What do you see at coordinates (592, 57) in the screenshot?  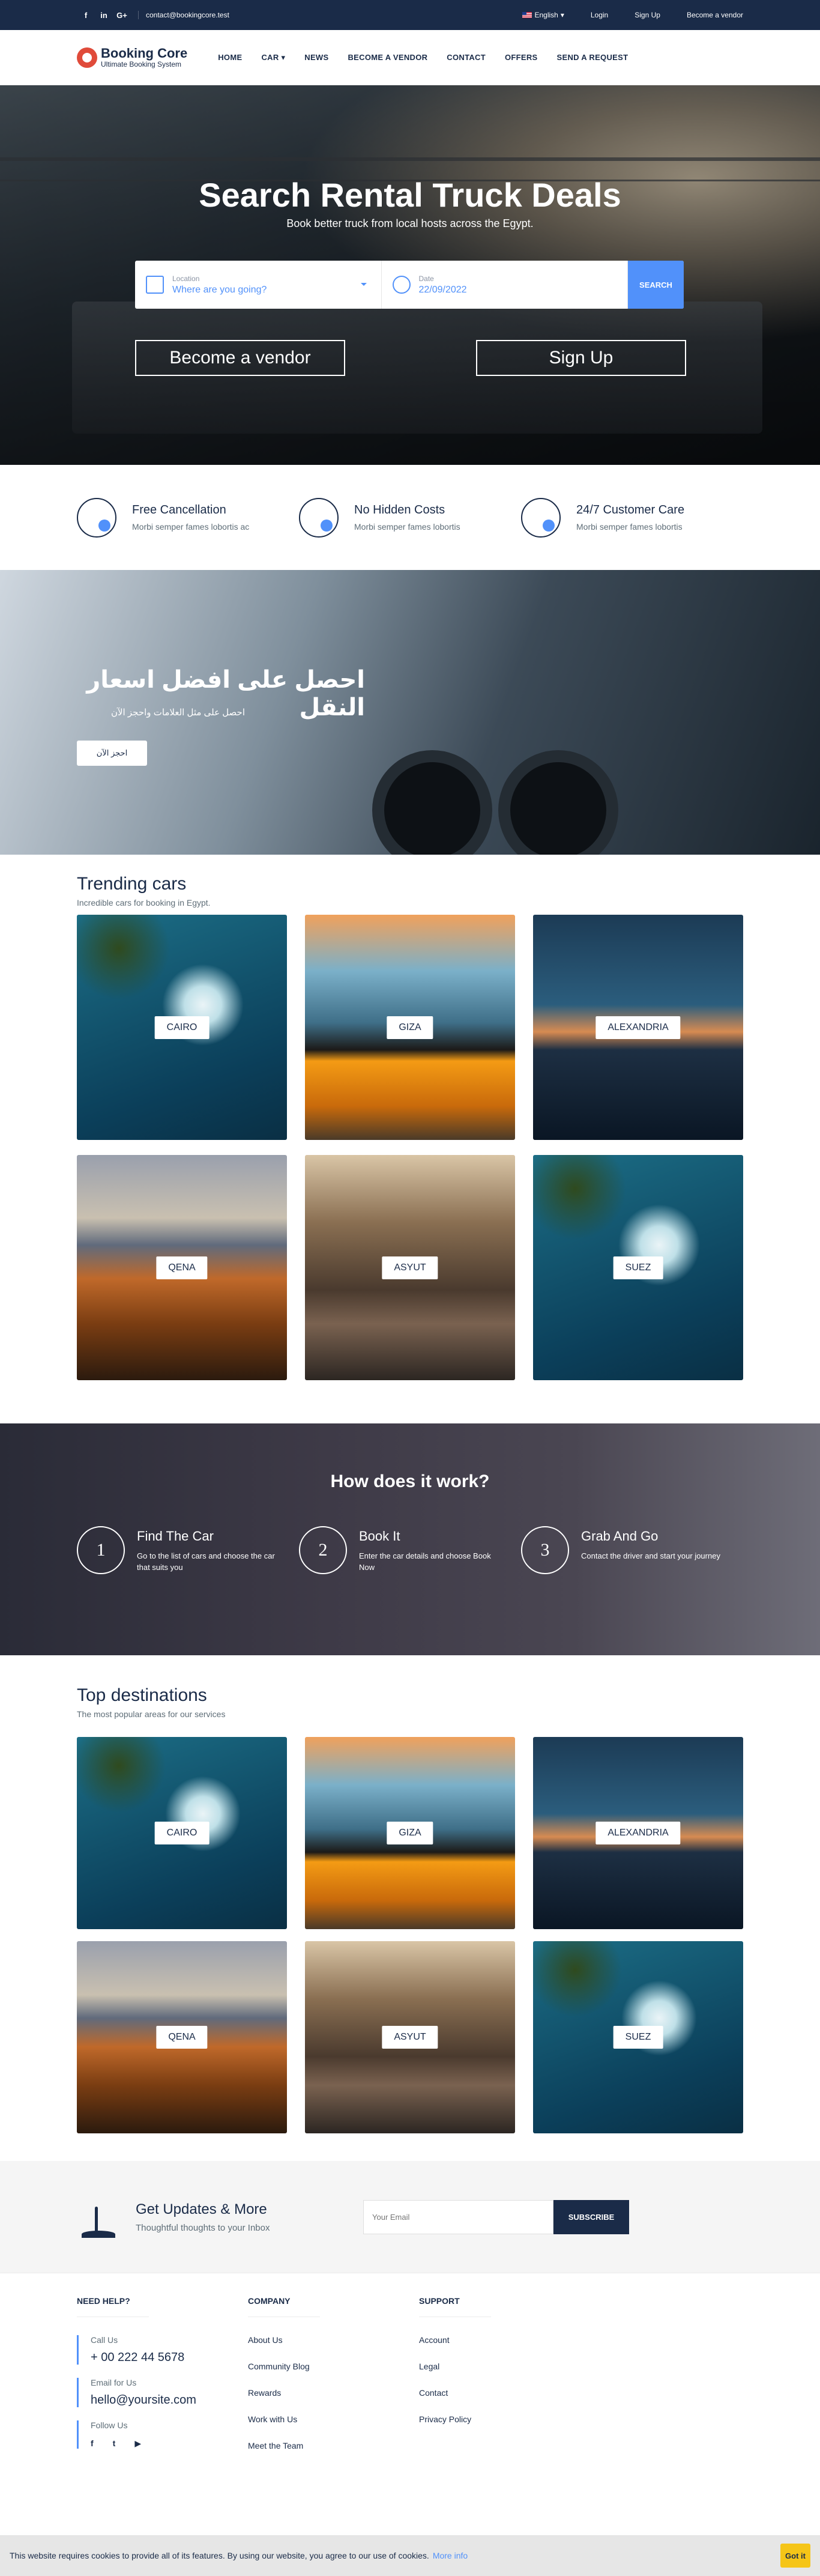 I see `nav-send-request: SEND A REQUEST` at bounding box center [592, 57].